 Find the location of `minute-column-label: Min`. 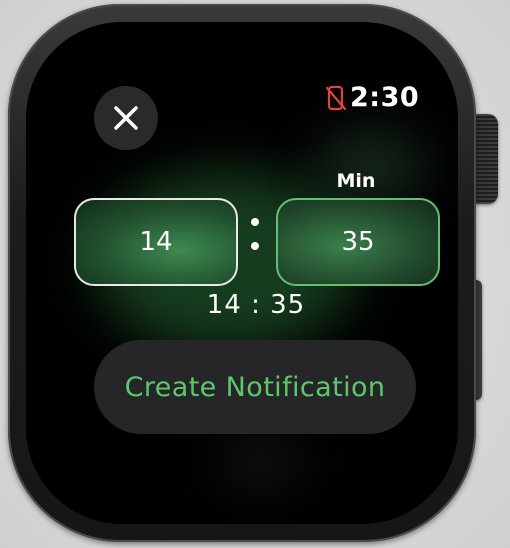

minute-column-label: Min is located at coordinates (356, 181).